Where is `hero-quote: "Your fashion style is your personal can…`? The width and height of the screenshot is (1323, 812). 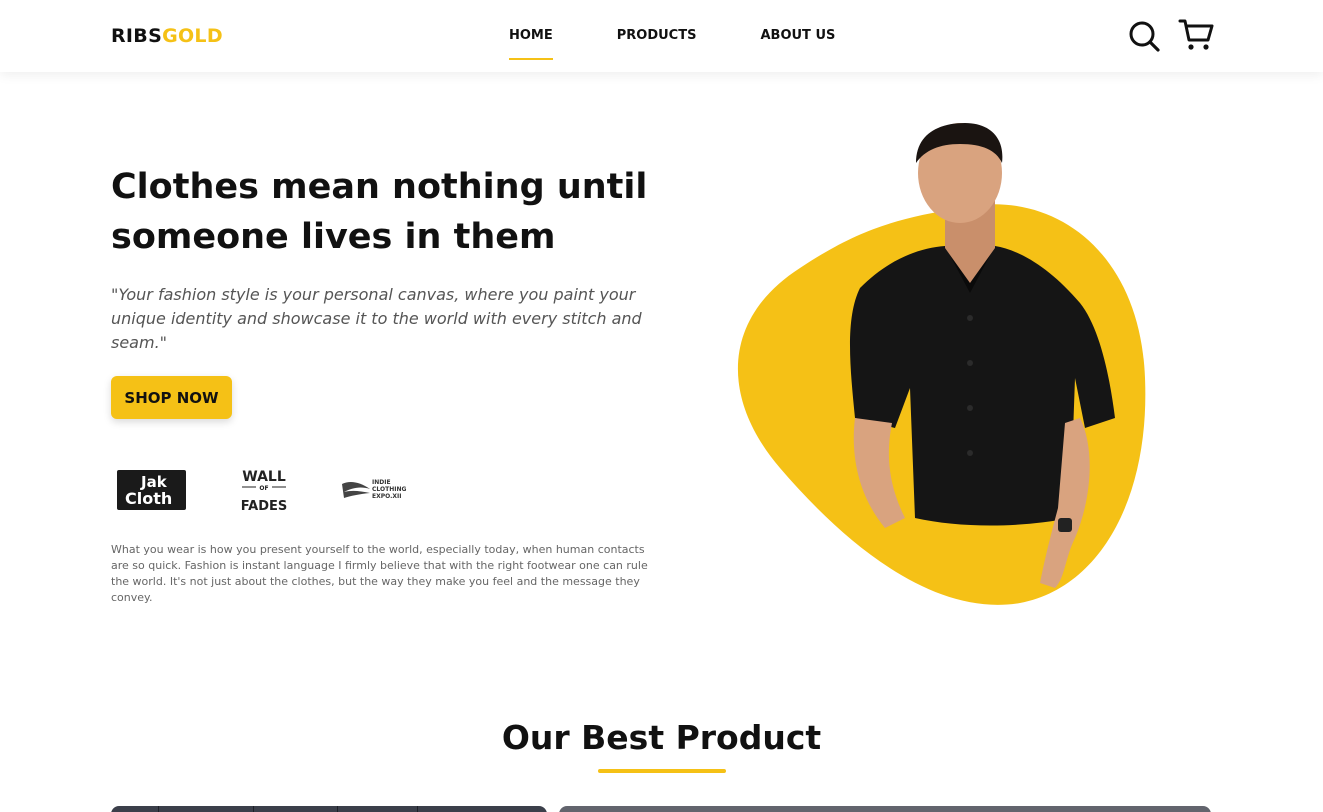 hero-quote: "Your fashion style is your personal can… is located at coordinates (376, 318).